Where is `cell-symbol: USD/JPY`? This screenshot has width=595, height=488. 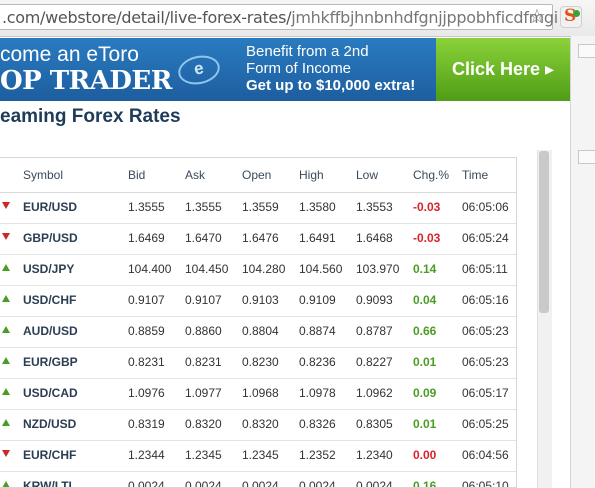 cell-symbol: USD/JPY is located at coordinates (49, 269).